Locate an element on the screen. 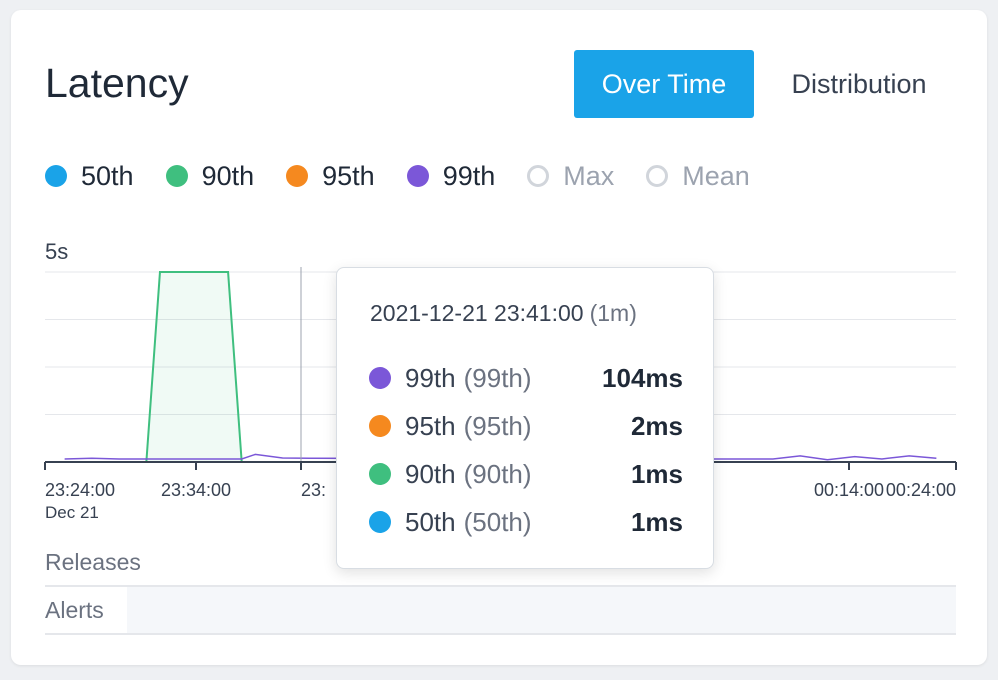  tooltip-series-value: 2ms is located at coordinates (656, 425).